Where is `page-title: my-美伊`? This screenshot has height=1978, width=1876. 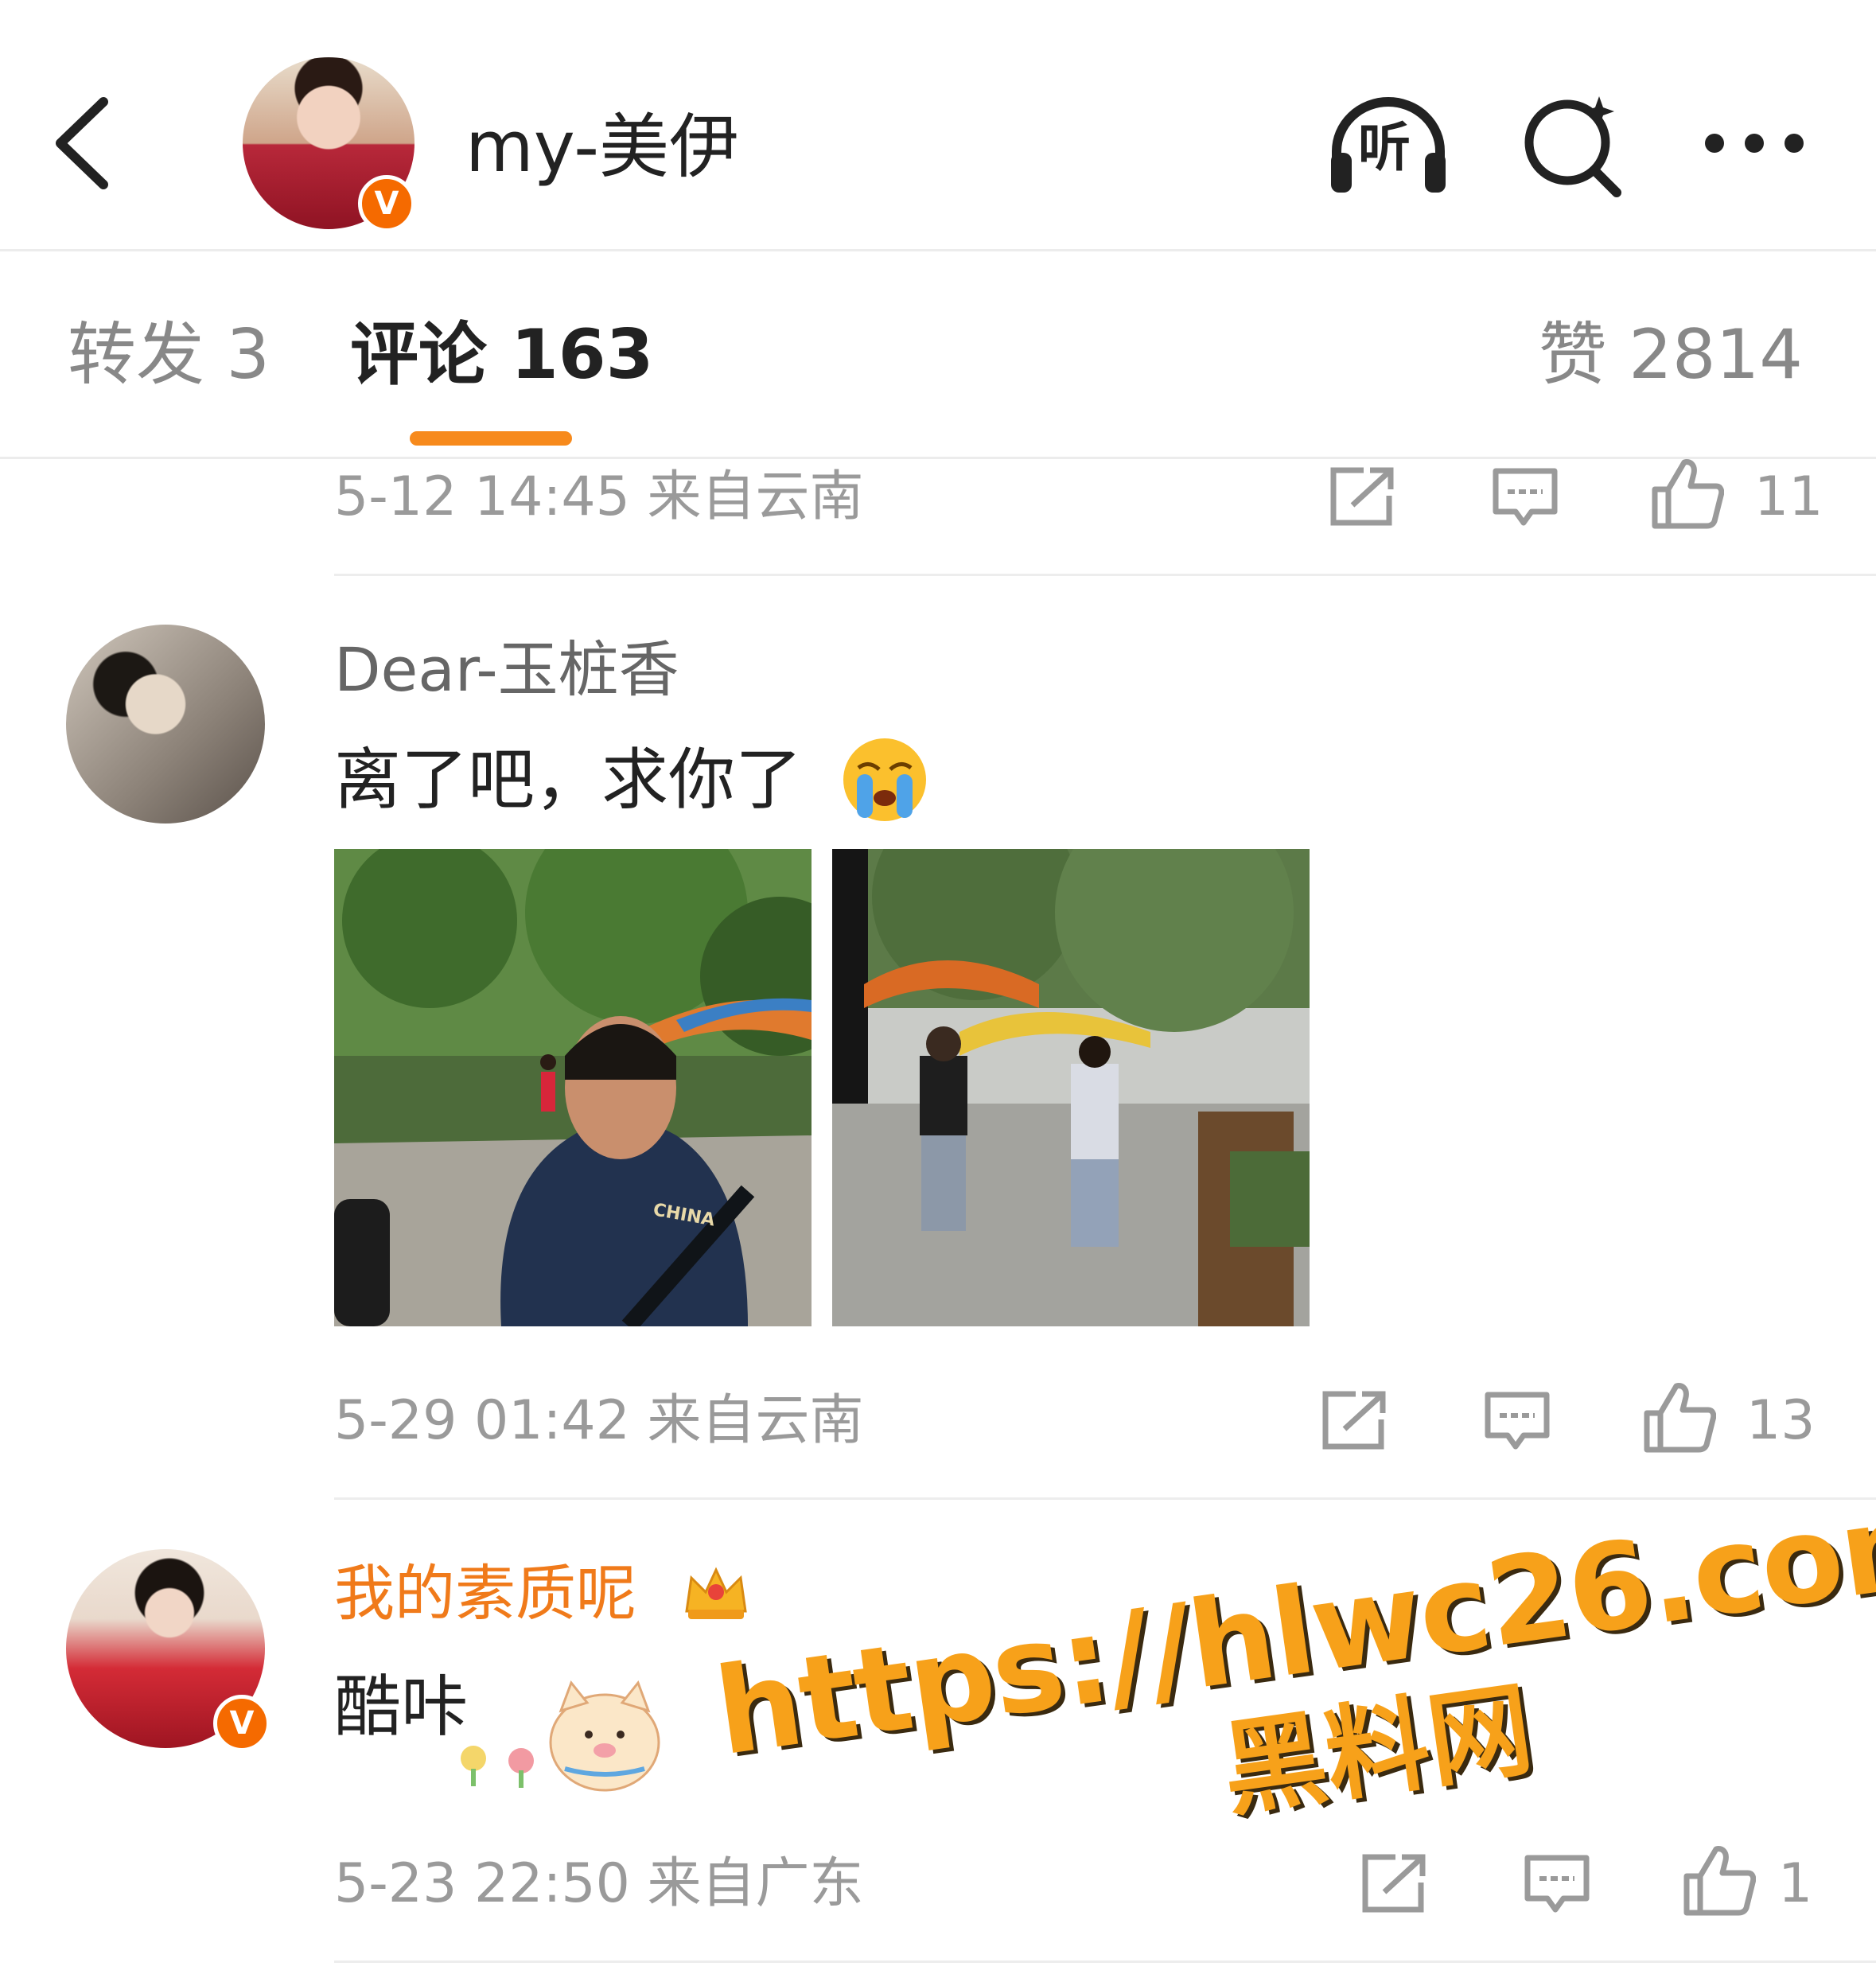
page-title: my-美伊 is located at coordinates (602, 147).